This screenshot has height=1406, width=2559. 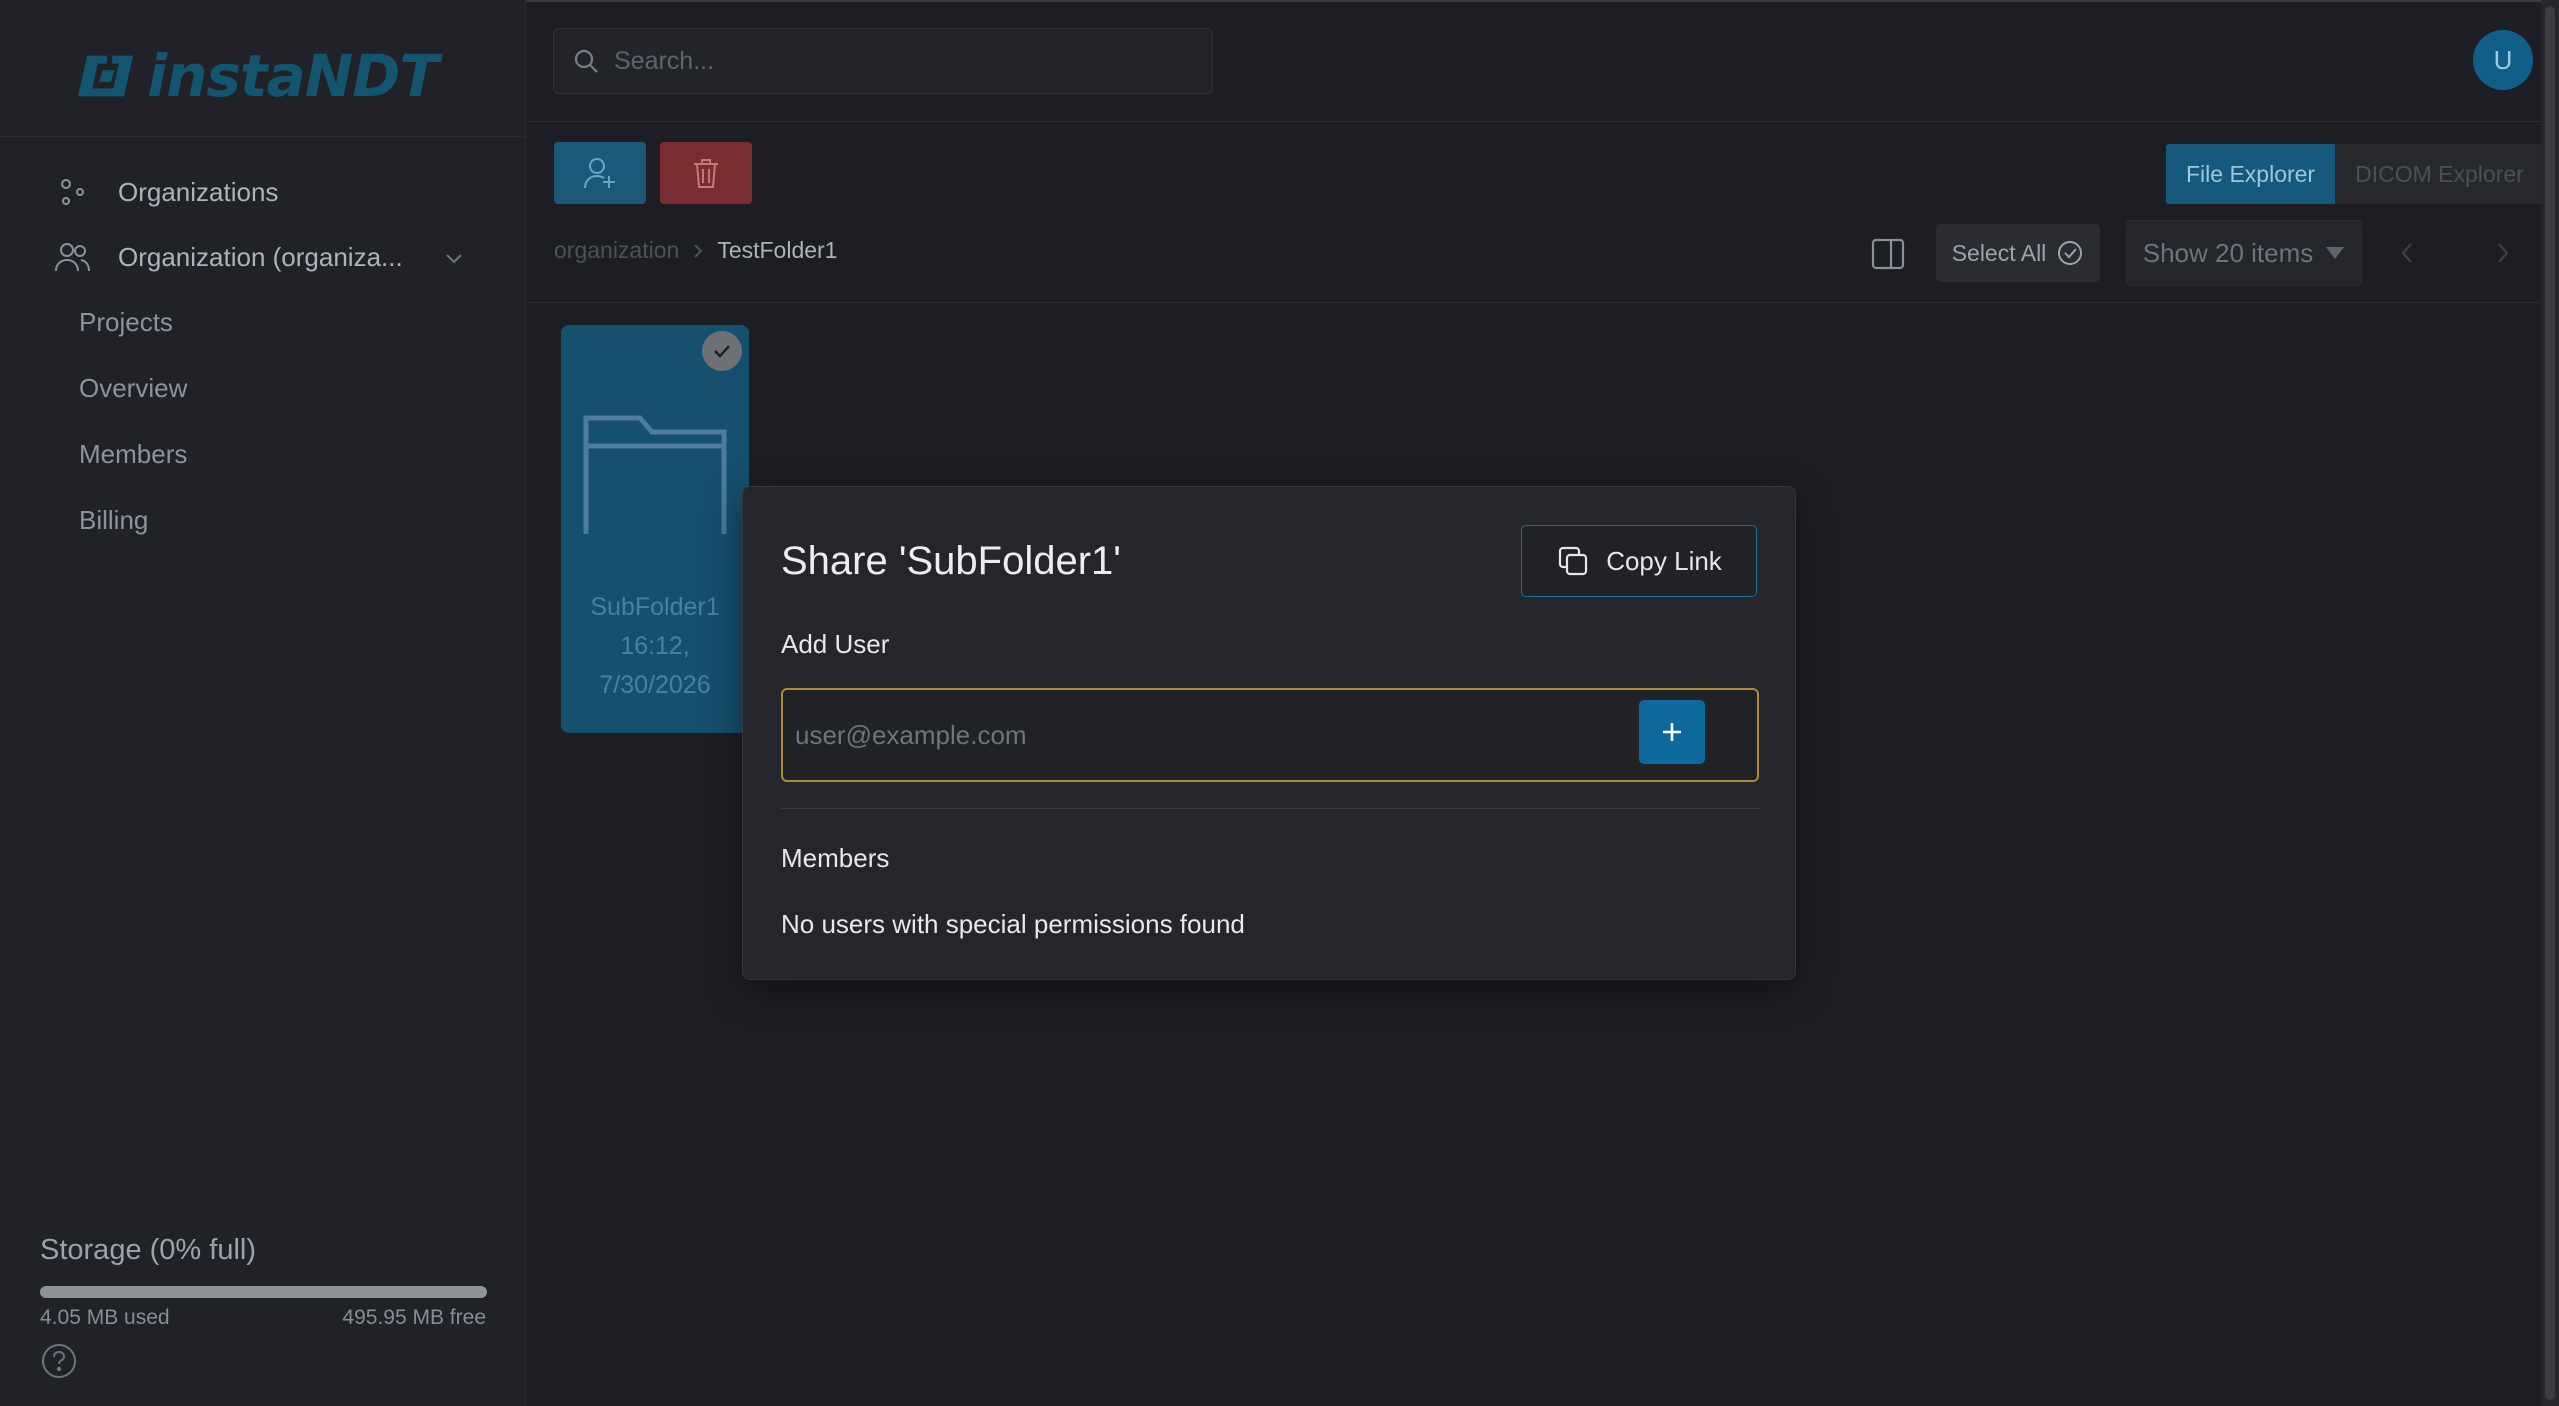 I want to click on copy-link-label: Copy Link, so click(x=1664, y=560).